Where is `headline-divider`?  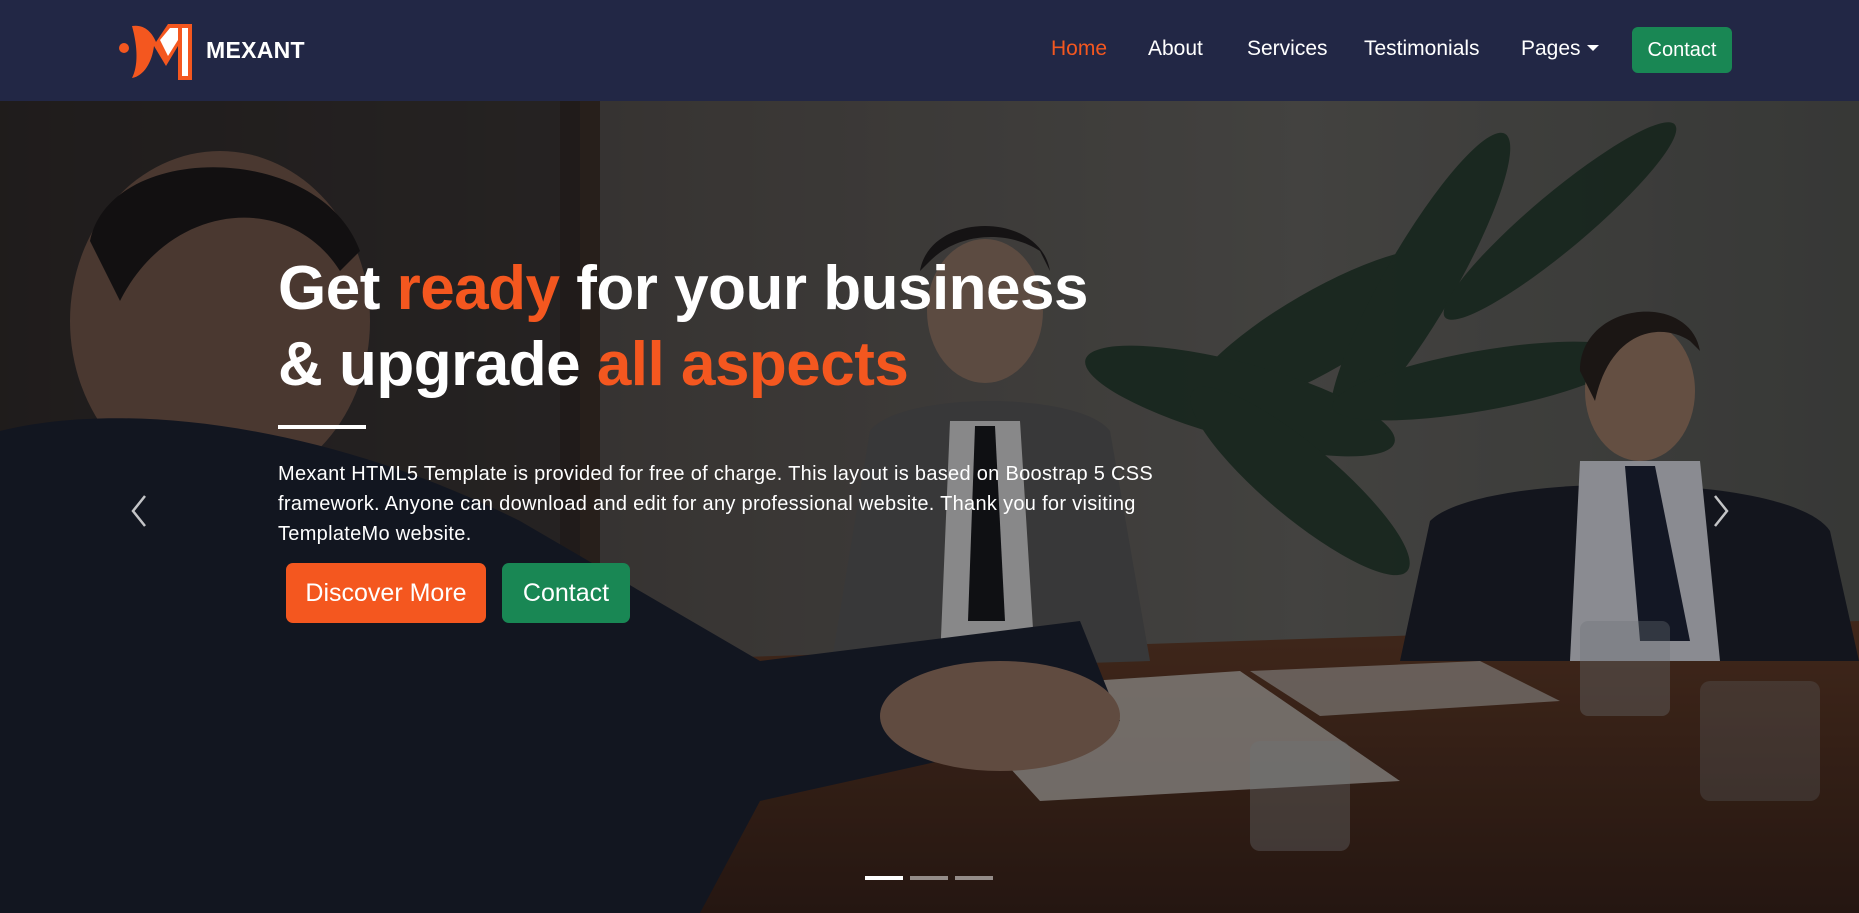
headline-divider is located at coordinates (322, 427).